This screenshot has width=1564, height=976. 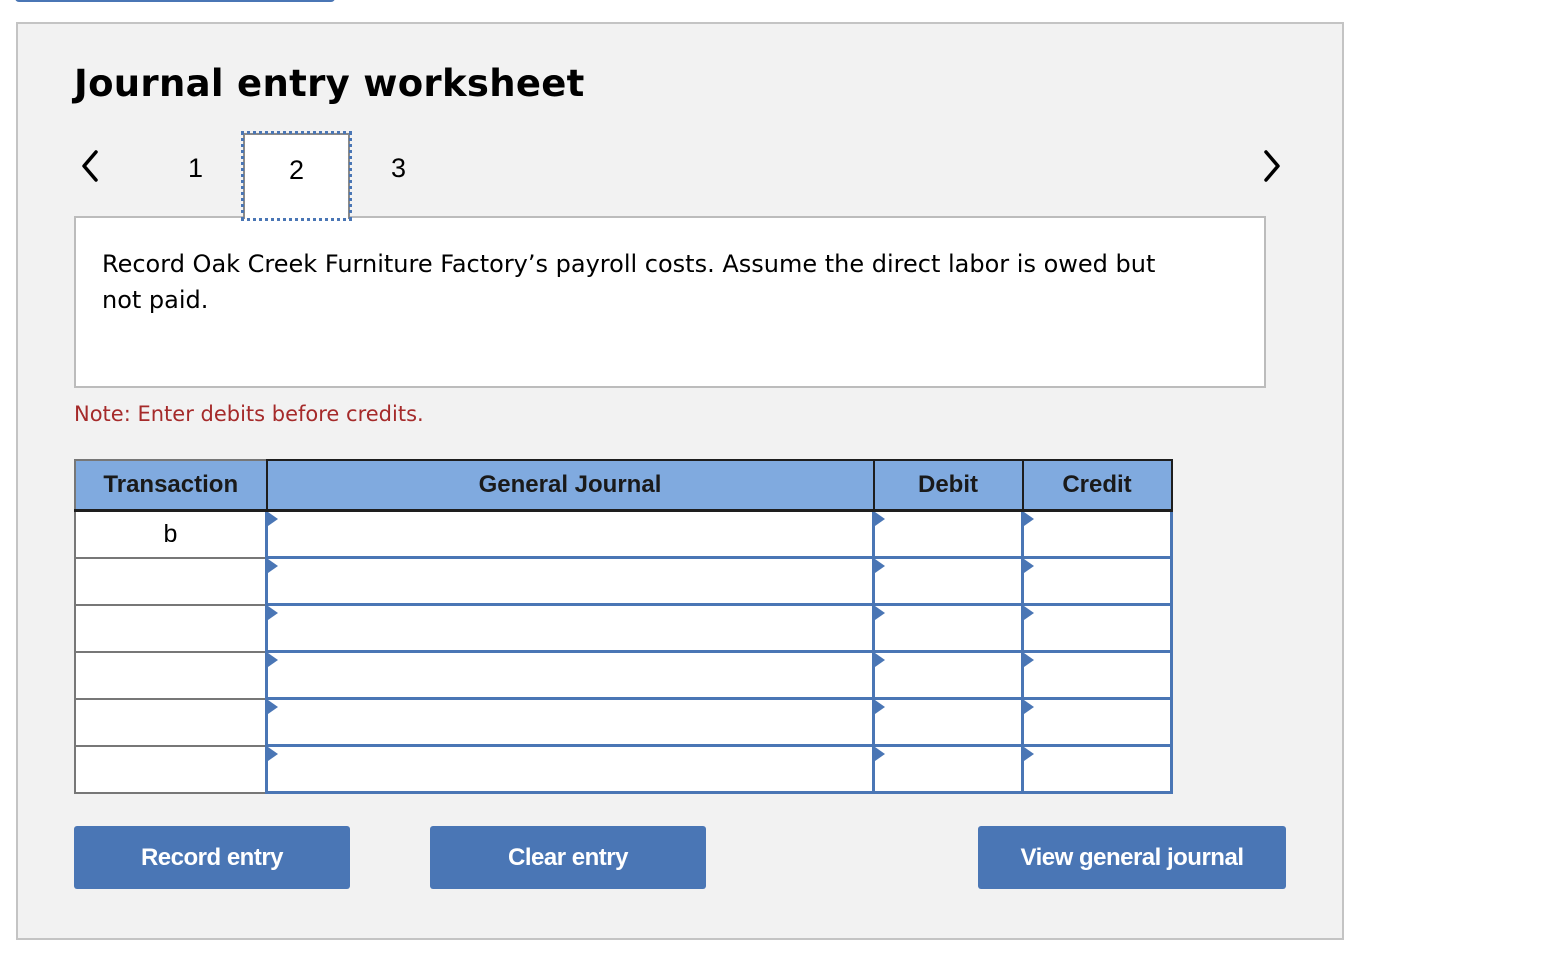 I want to click on table-row: b, so click(x=623, y=534).